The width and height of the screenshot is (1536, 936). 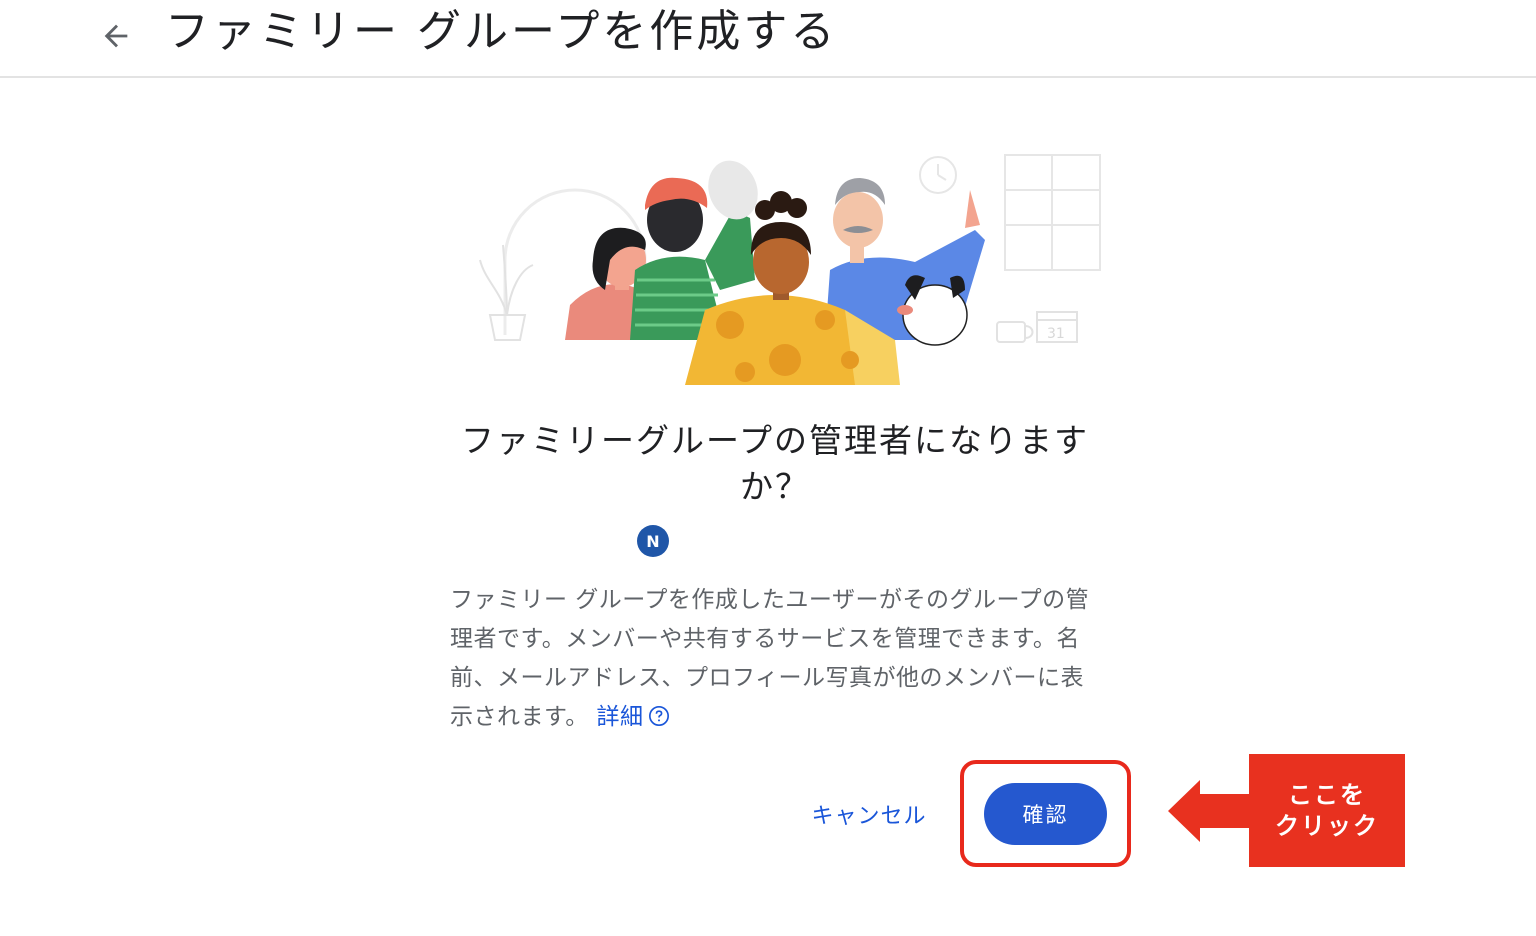 I want to click on callout-line2: クリック, so click(x=1327, y=825).